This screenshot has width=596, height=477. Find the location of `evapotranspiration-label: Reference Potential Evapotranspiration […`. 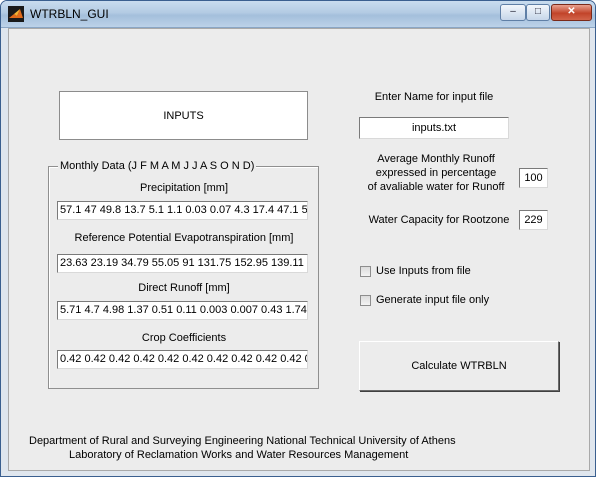

evapotranspiration-label: Reference Potential Evapotranspiration [… is located at coordinates (184, 238).